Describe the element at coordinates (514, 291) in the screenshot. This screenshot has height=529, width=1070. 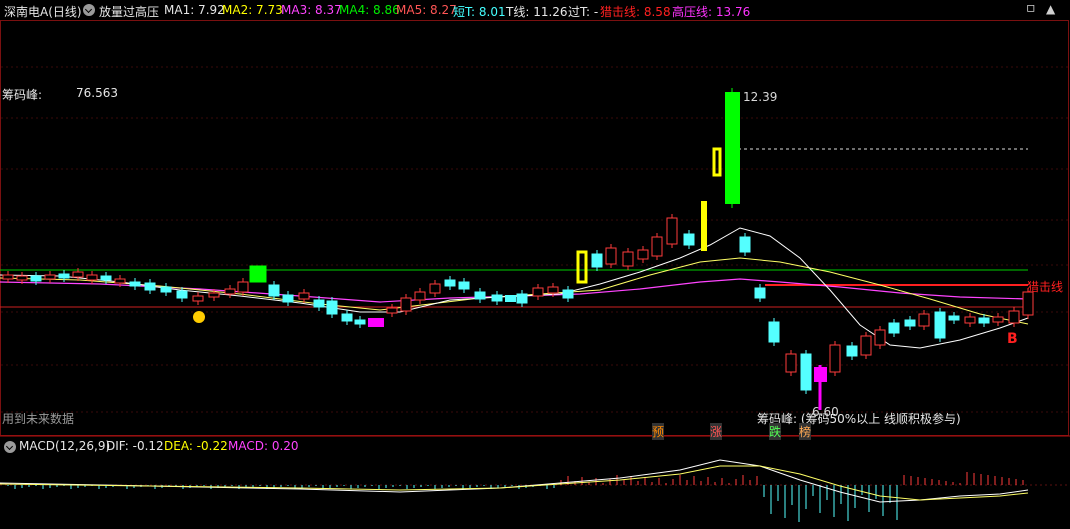
I see `ma2-line` at that location.